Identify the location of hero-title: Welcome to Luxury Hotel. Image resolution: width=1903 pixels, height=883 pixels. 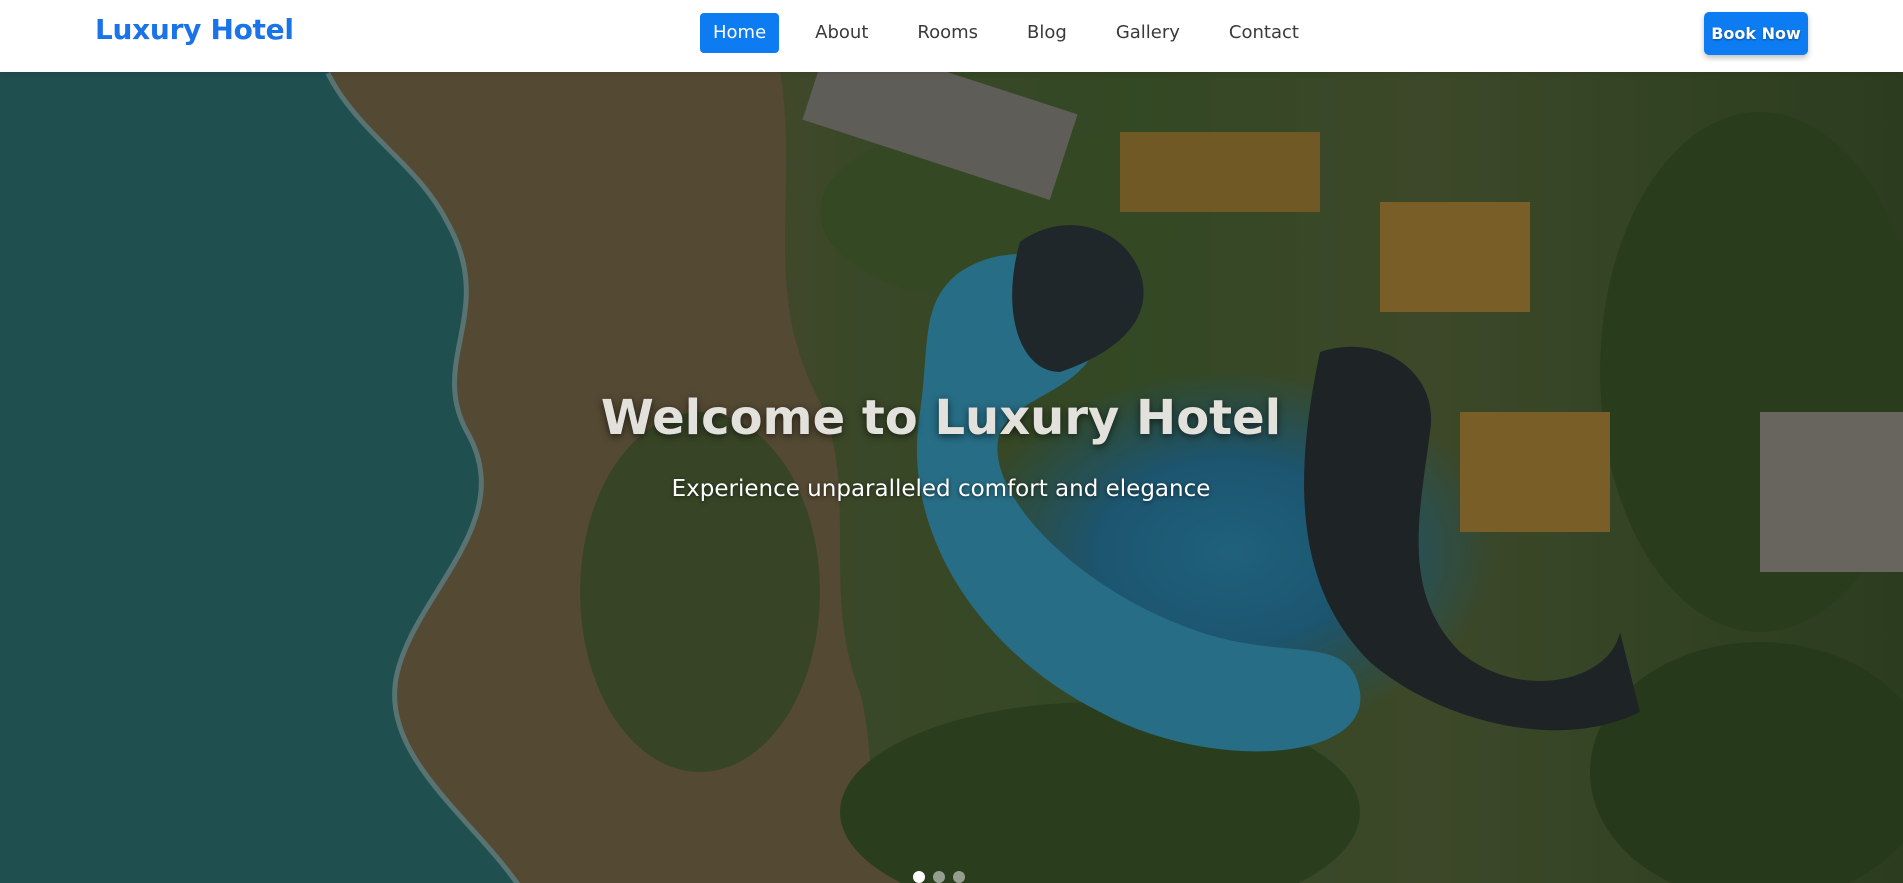
(941, 418).